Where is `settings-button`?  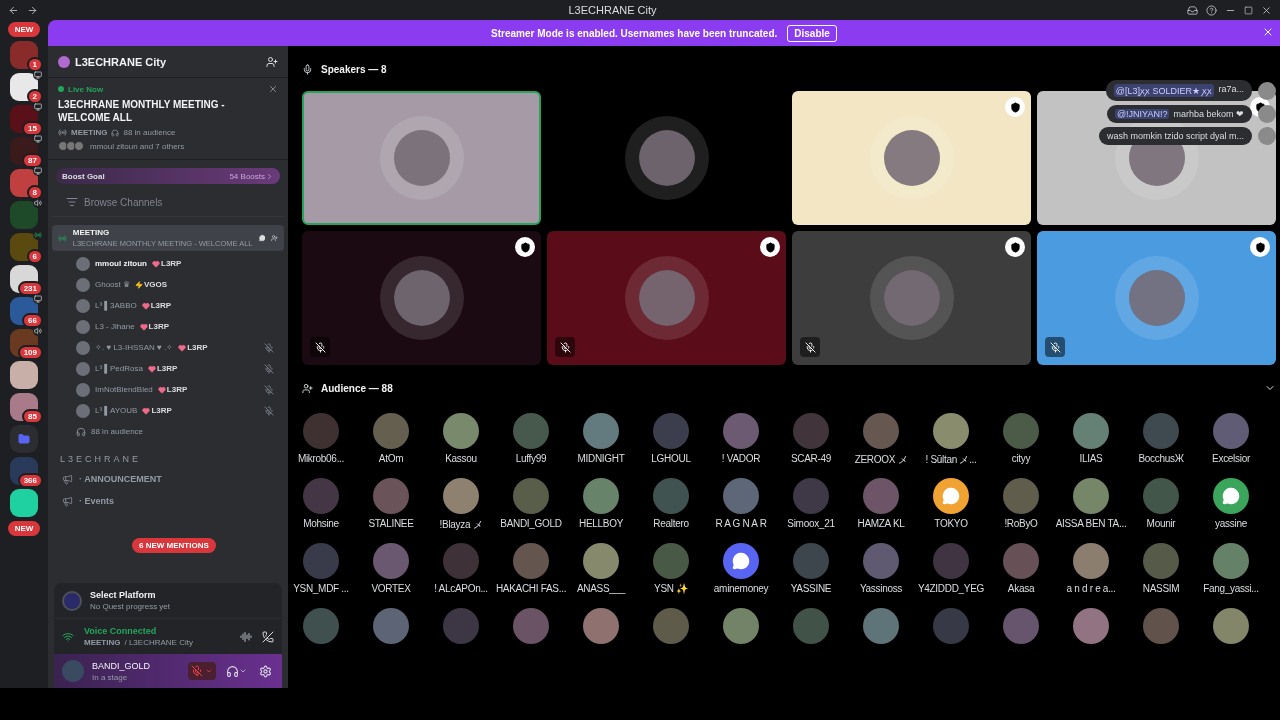 settings-button is located at coordinates (265, 671).